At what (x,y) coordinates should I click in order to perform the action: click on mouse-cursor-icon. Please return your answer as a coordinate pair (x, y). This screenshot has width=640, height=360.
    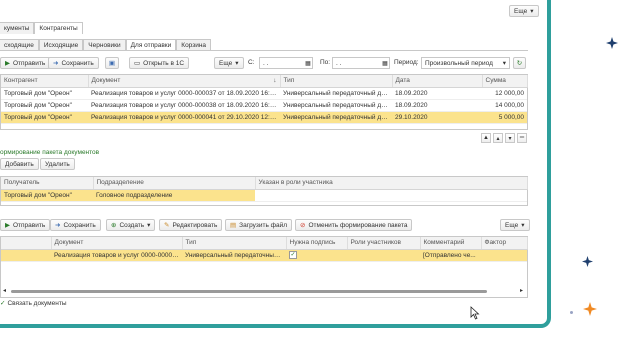
    Looking at the image, I should click on (475, 313).